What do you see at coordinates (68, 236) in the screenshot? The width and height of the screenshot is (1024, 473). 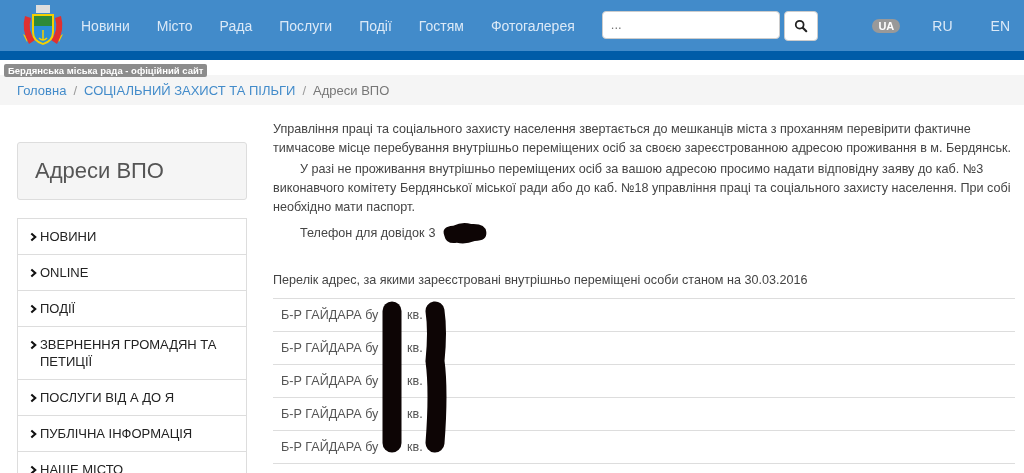 I see `sidebar-item: НОВИНИ` at bounding box center [68, 236].